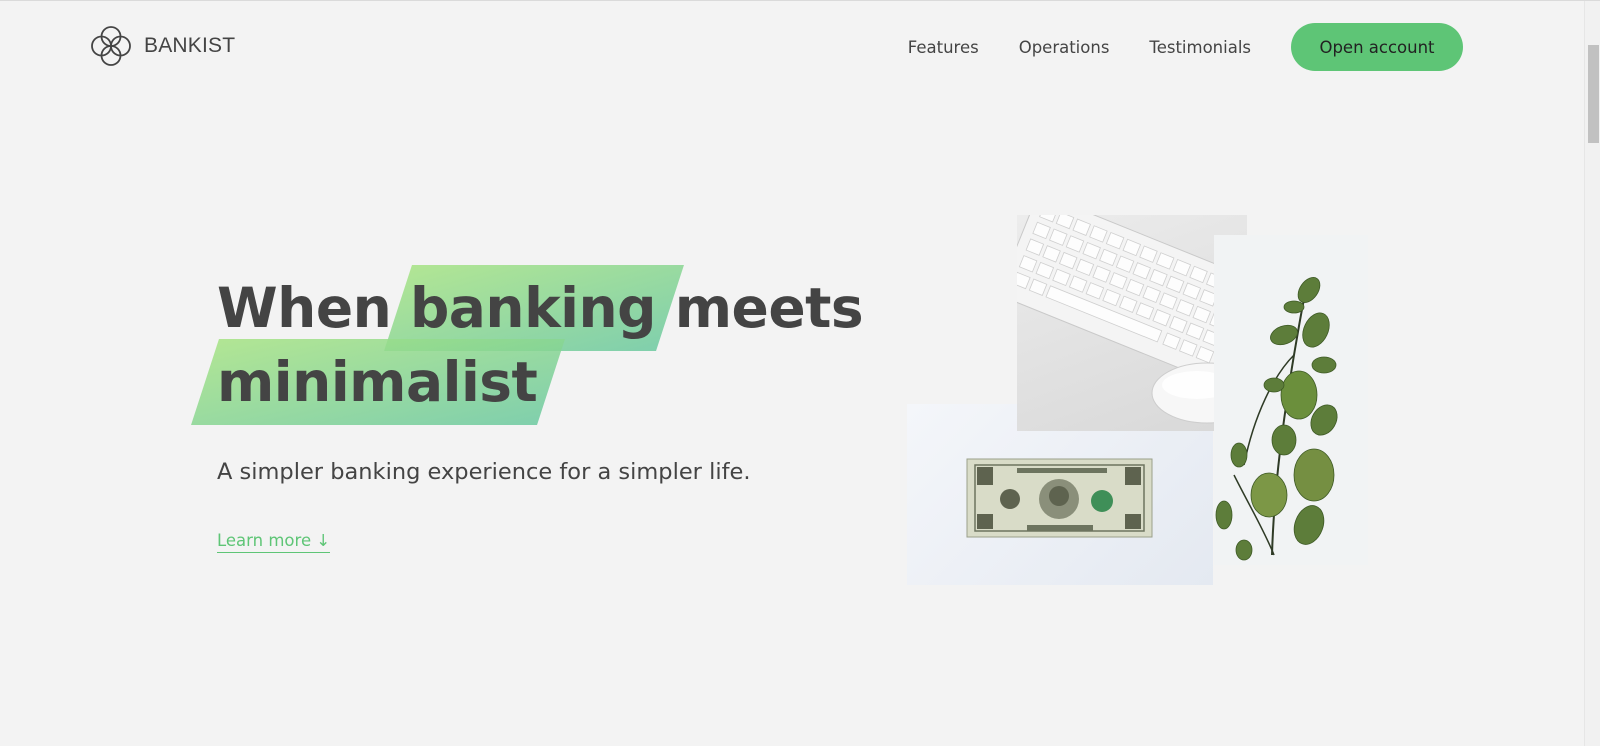  I want to click on interlocking-rings-logo-icon, so click(111, 46).